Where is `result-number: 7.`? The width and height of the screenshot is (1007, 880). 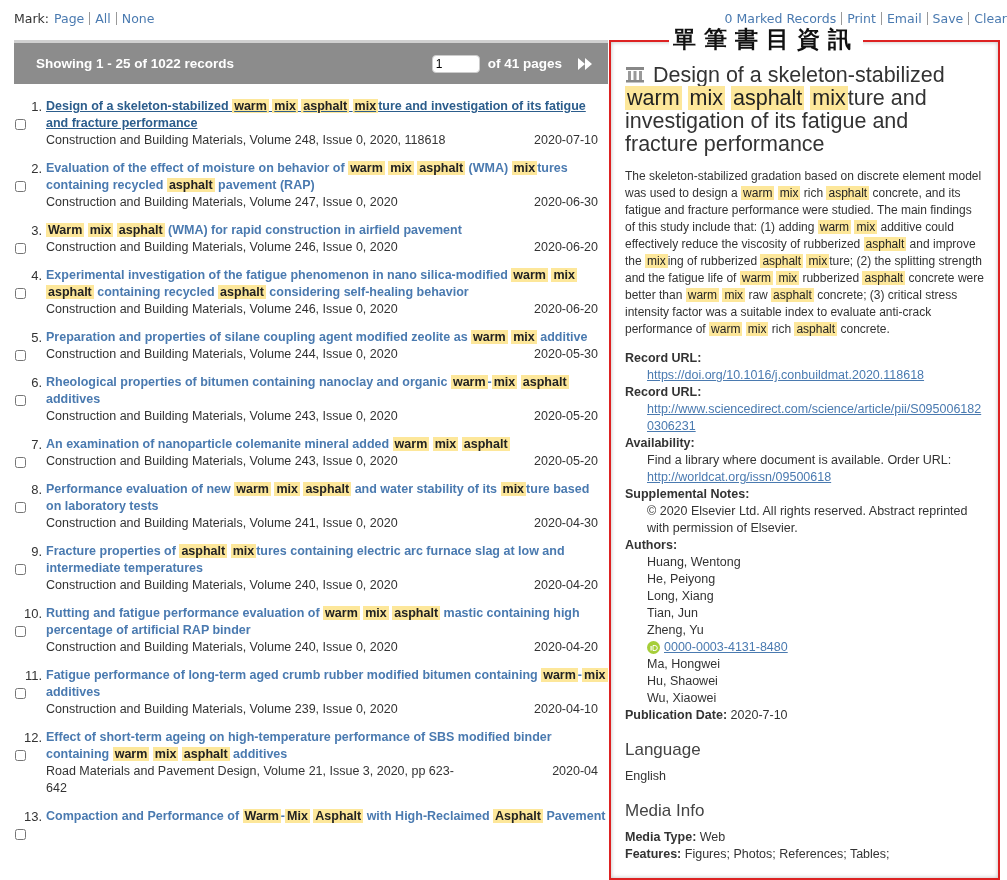
result-number: 7. is located at coordinates (36, 444).